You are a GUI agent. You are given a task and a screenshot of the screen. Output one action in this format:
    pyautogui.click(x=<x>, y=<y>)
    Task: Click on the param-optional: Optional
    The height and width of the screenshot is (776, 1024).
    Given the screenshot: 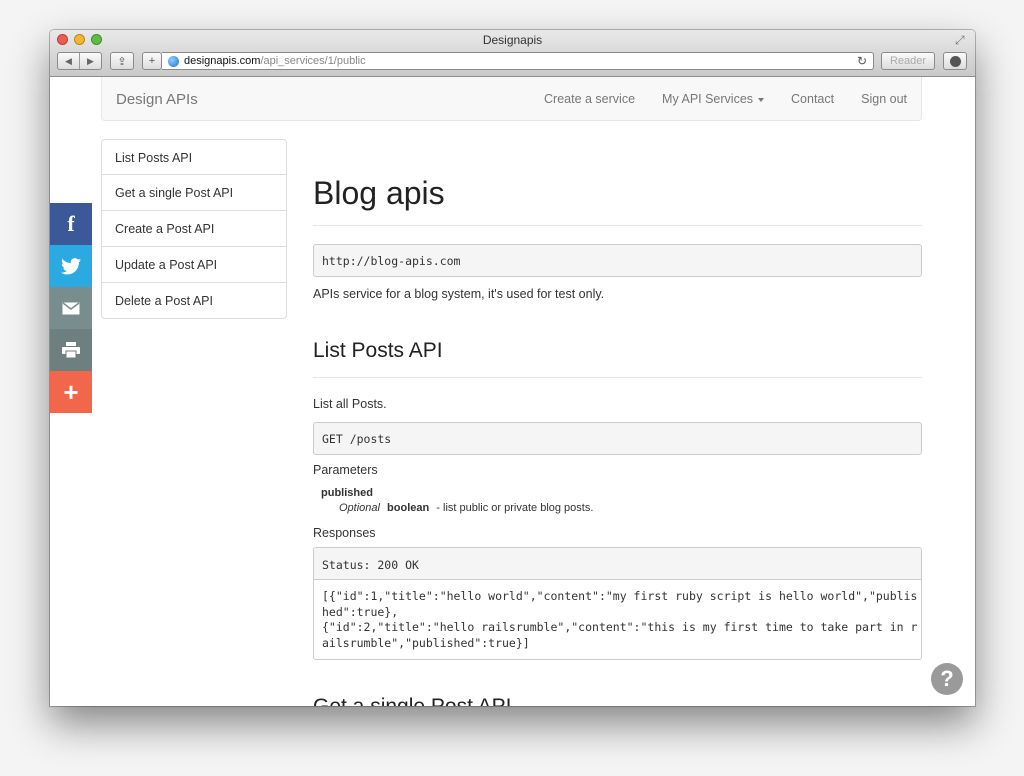 What is the action you would take?
    pyautogui.click(x=359, y=508)
    